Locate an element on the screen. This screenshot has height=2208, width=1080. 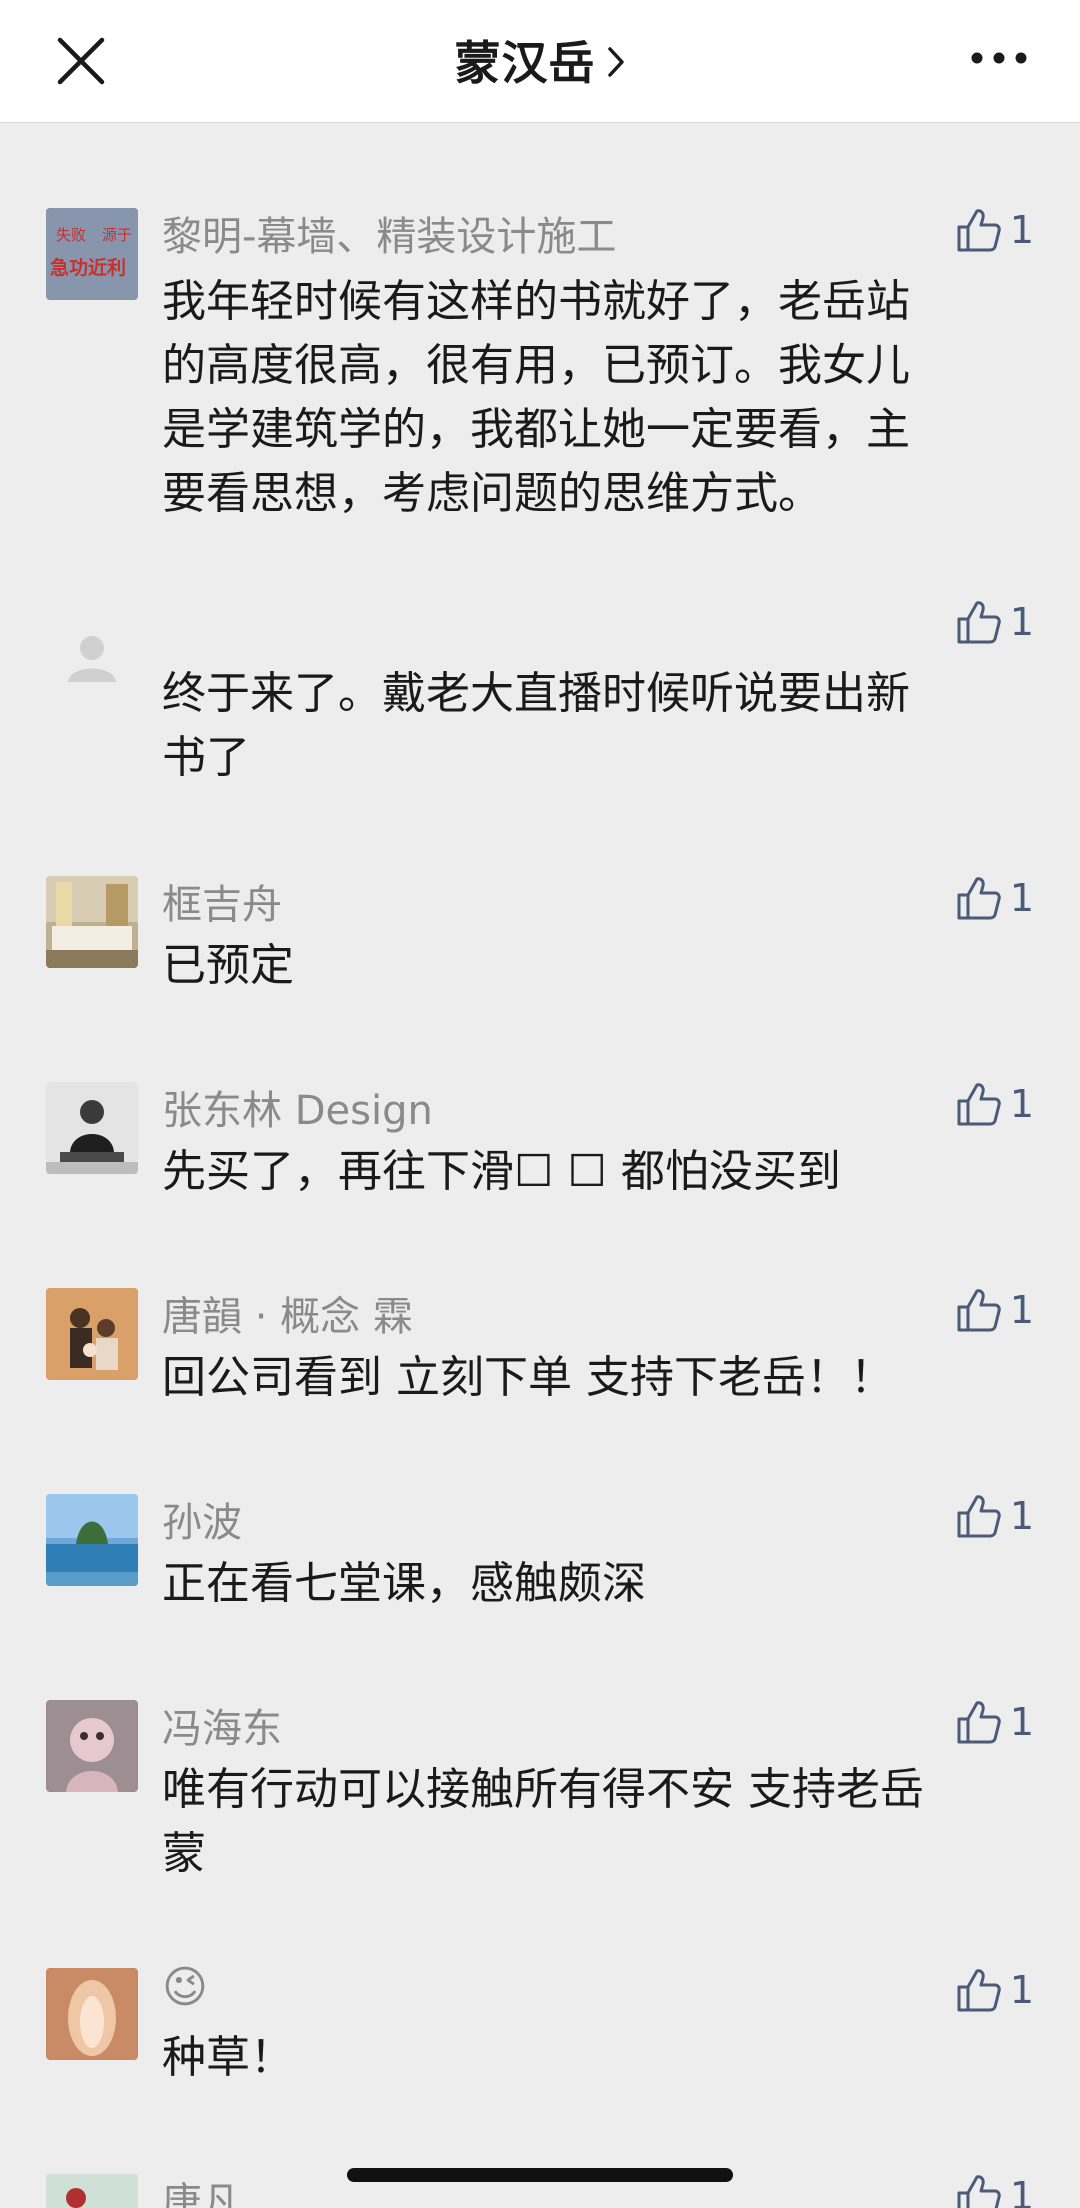
comment-line: 回公司看到 立刻下单 支持下老岳！！ is located at coordinates (528, 1377).